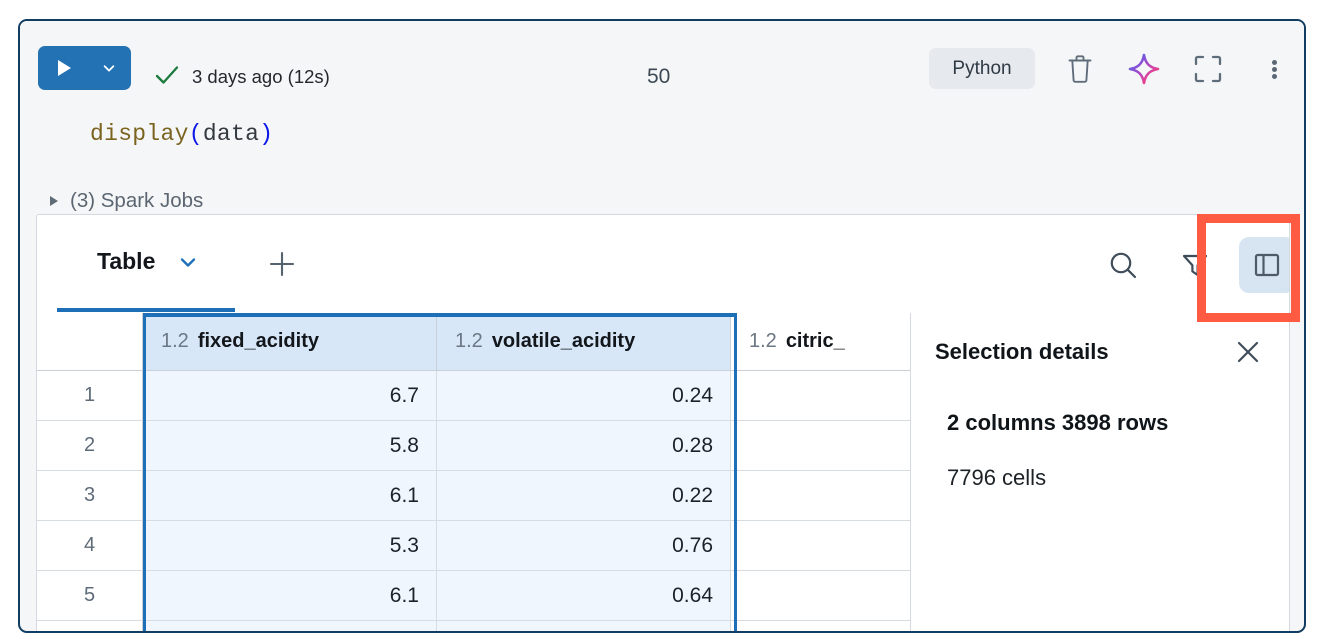 This screenshot has height=636, width=1324. I want to click on column-name-label: volatile_acidity, so click(563, 341).